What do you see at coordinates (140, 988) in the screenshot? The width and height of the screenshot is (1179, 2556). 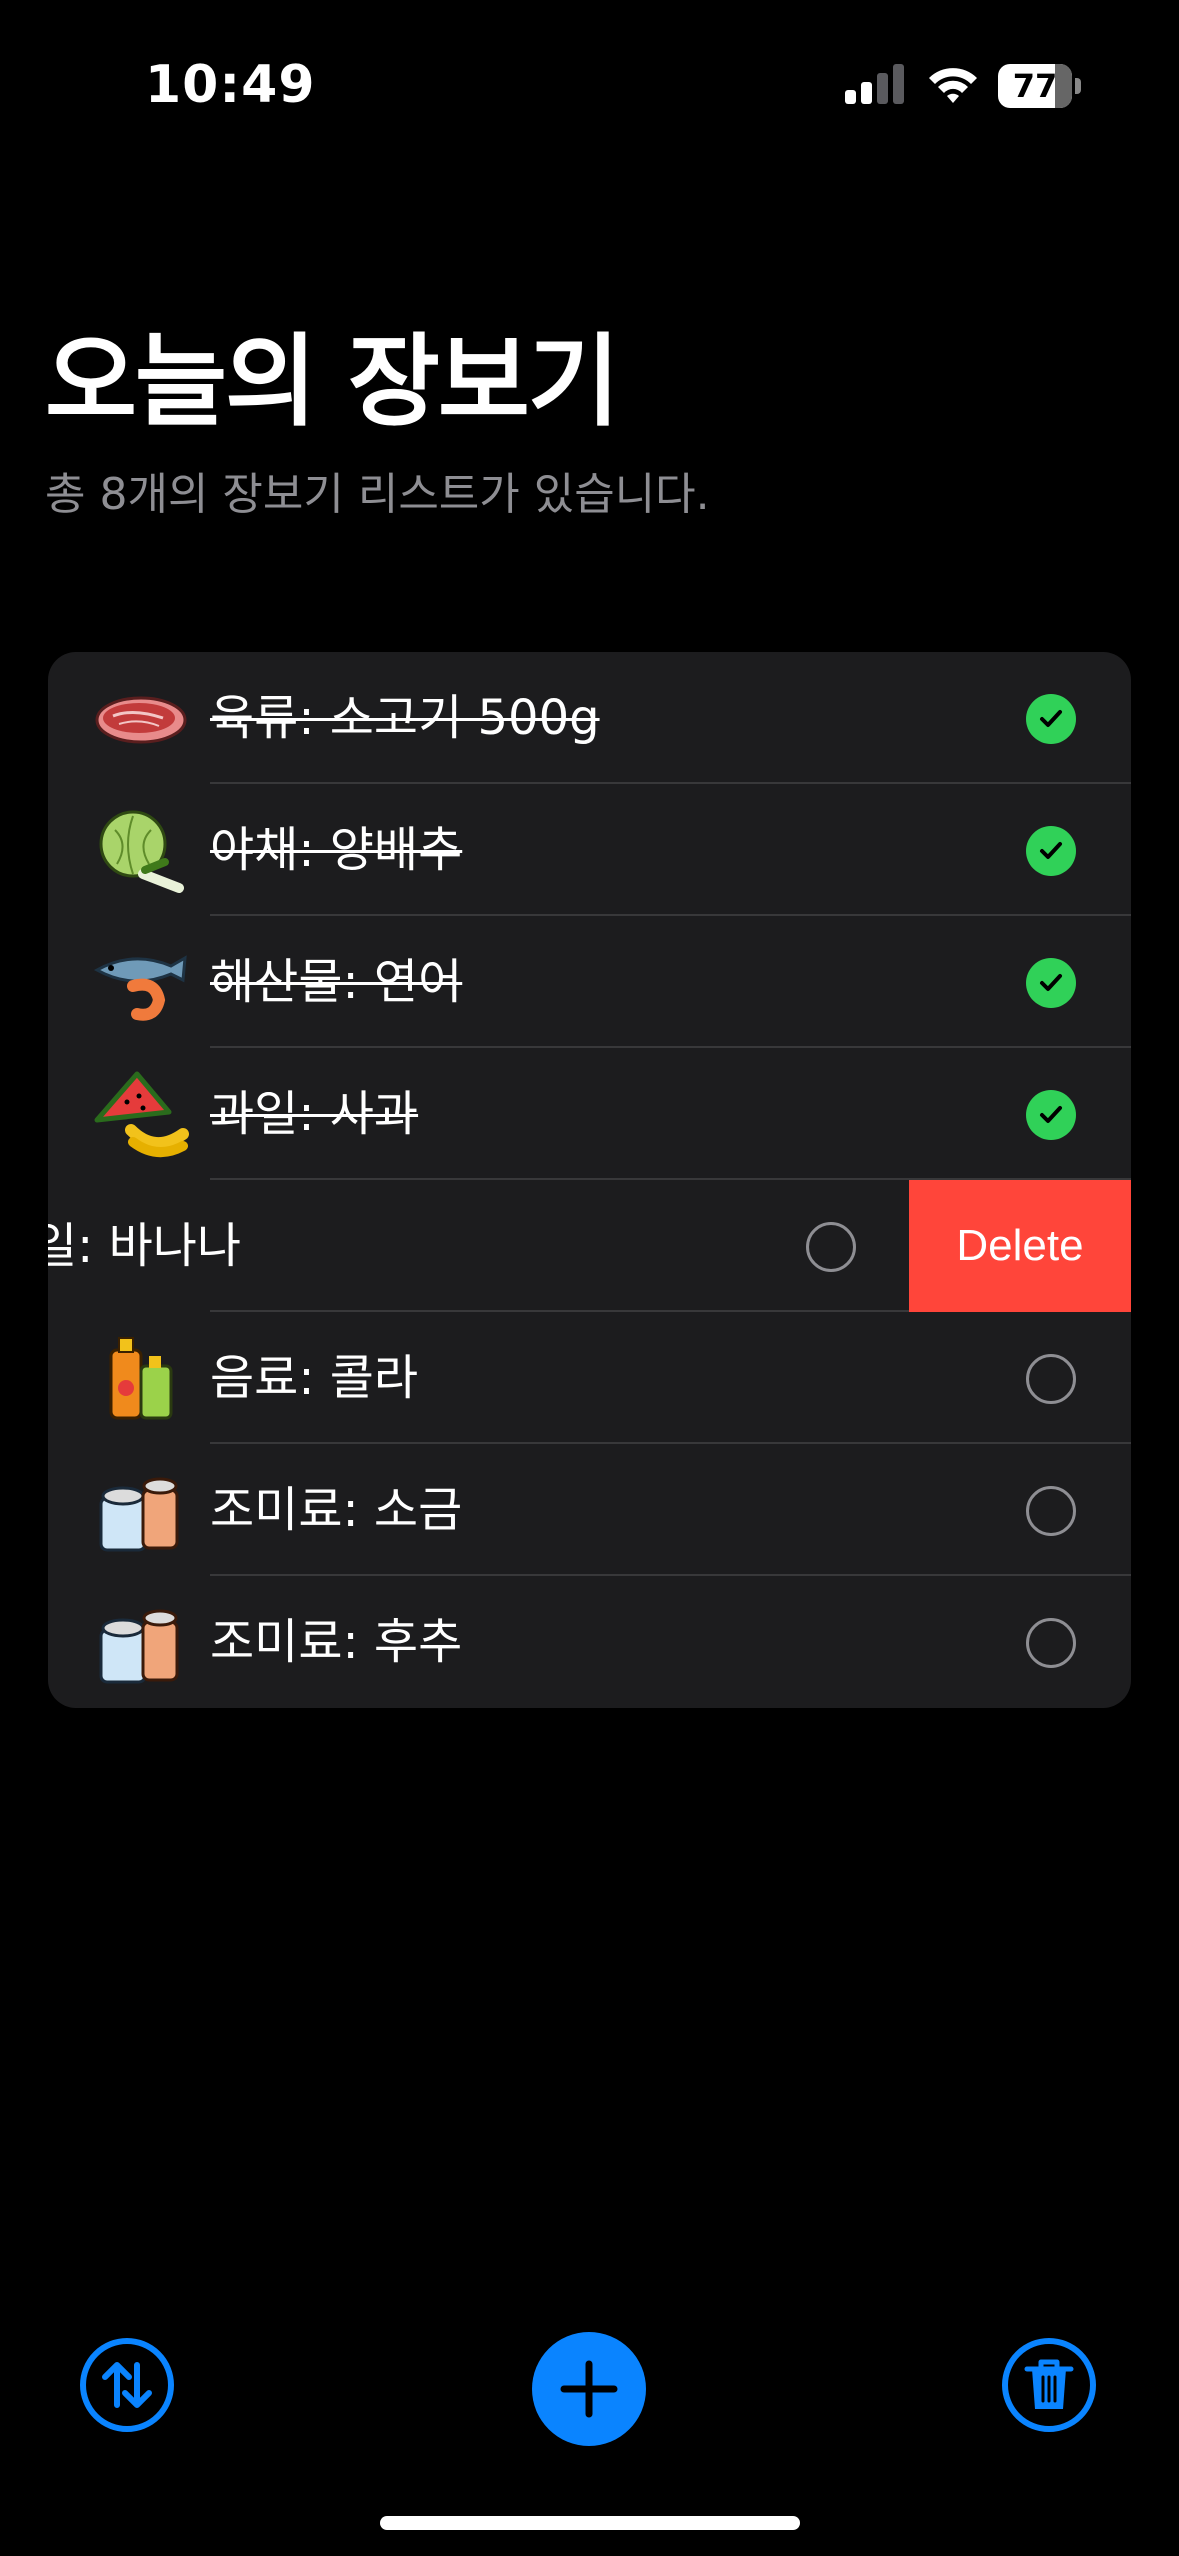 I see `seafood-icon` at bounding box center [140, 988].